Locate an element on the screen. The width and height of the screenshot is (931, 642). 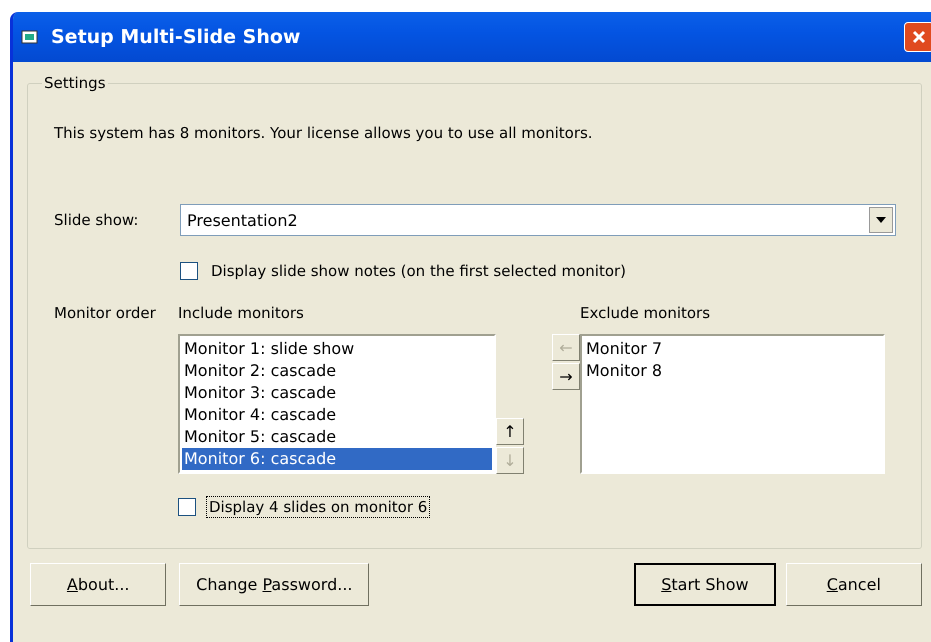
window-title: Setup Multi-Slide Show is located at coordinates (176, 37).